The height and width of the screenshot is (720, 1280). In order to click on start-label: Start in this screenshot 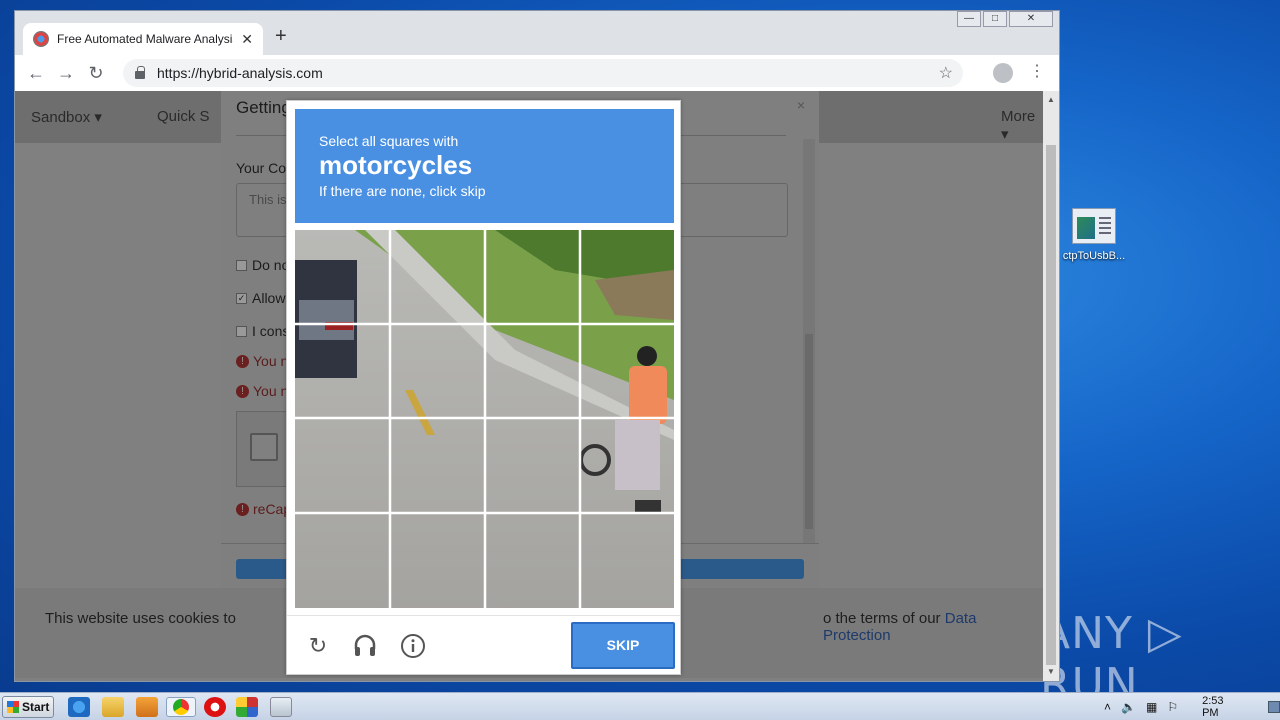, I will do `click(36, 707)`.